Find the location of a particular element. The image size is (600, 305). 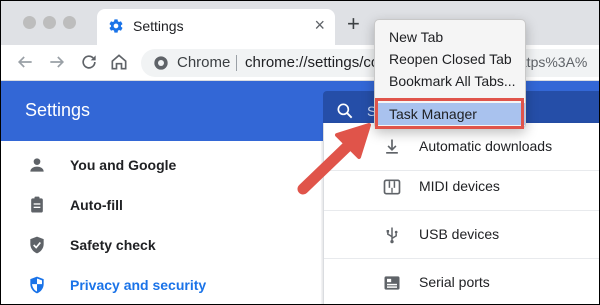

chrome-icon is located at coordinates (161, 63).